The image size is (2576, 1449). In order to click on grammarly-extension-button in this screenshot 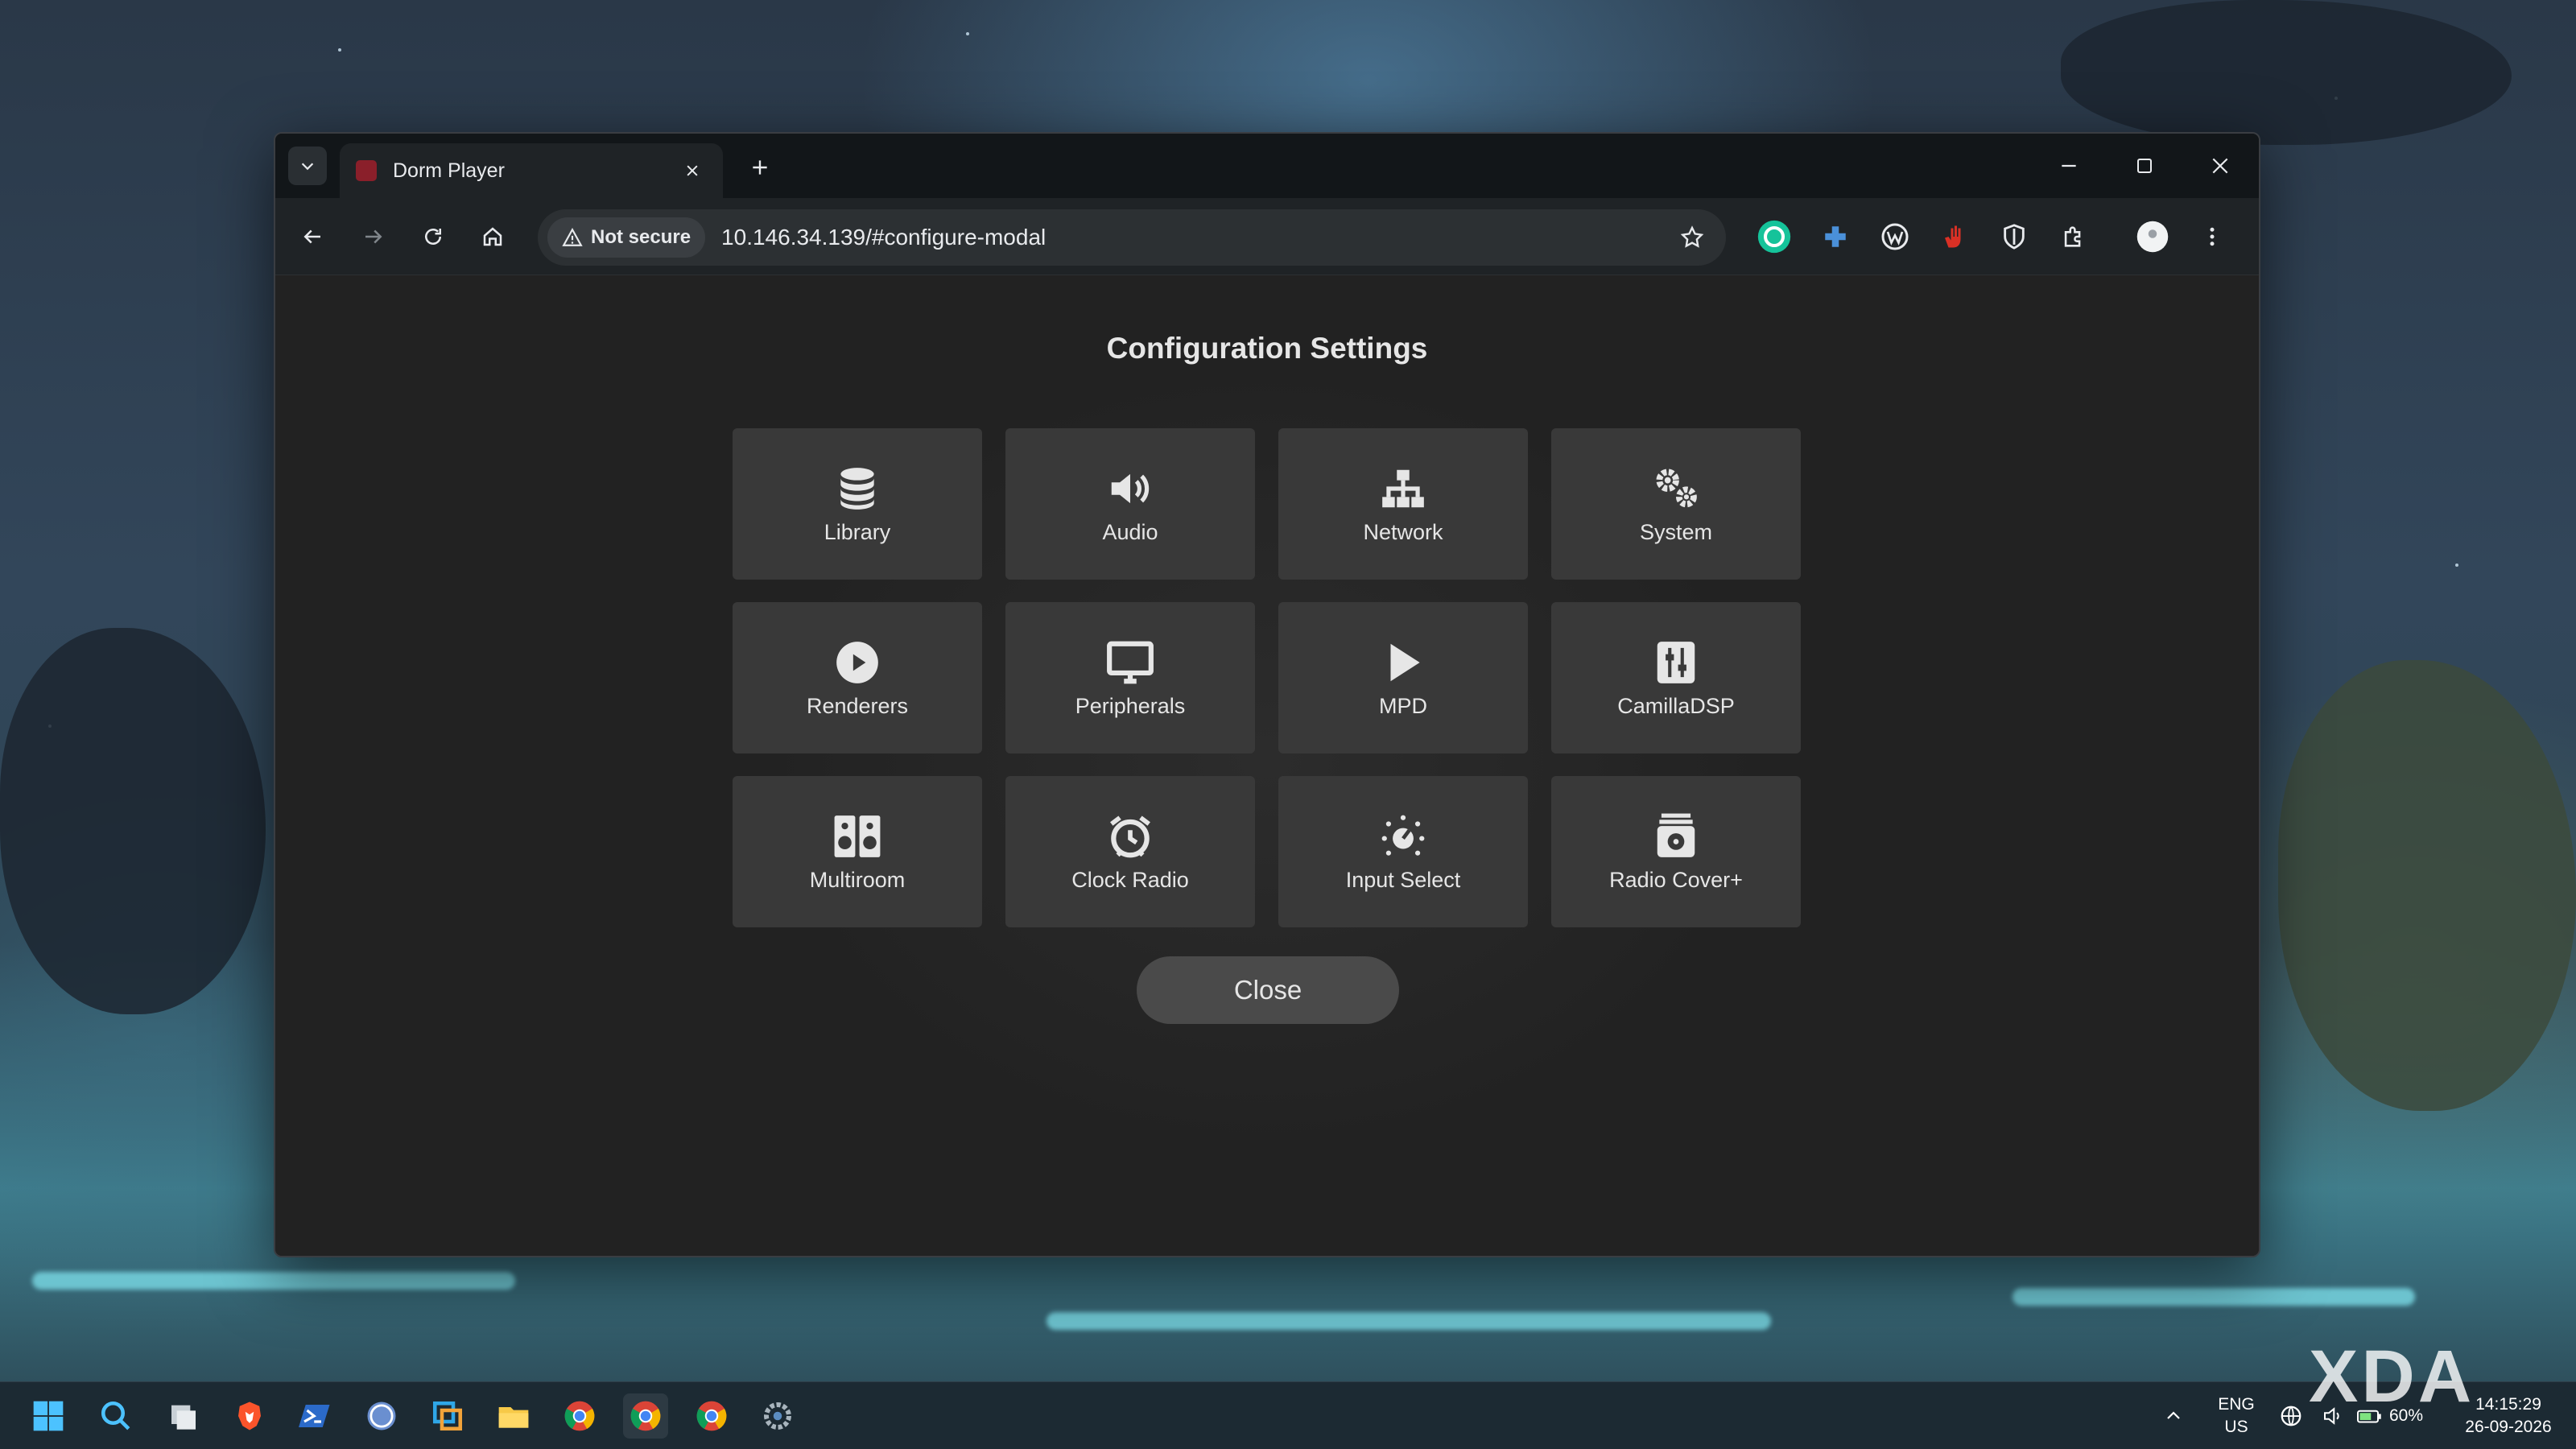, I will do `click(1774, 237)`.